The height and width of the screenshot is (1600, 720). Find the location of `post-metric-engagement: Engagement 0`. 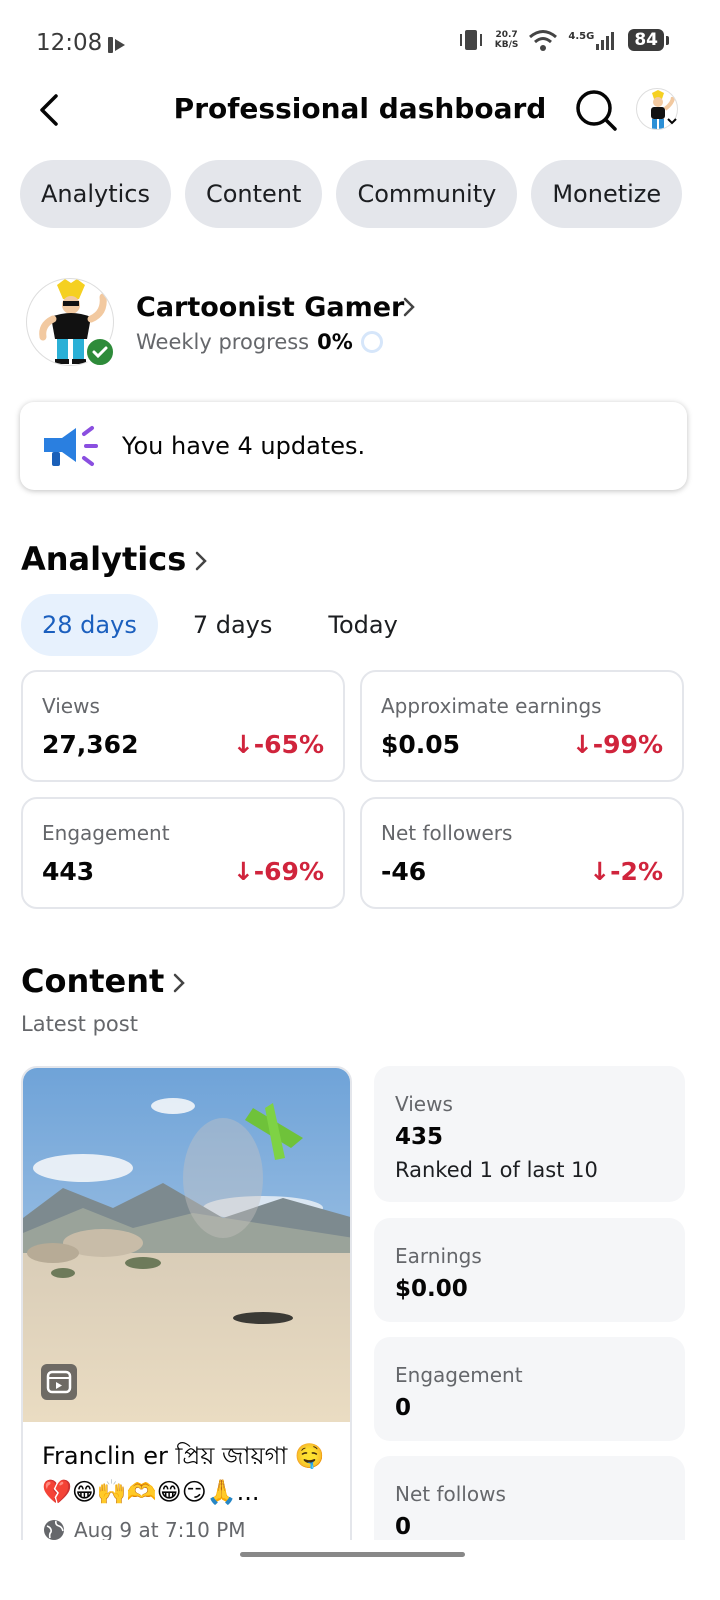

post-metric-engagement: Engagement 0 is located at coordinates (529, 1389).